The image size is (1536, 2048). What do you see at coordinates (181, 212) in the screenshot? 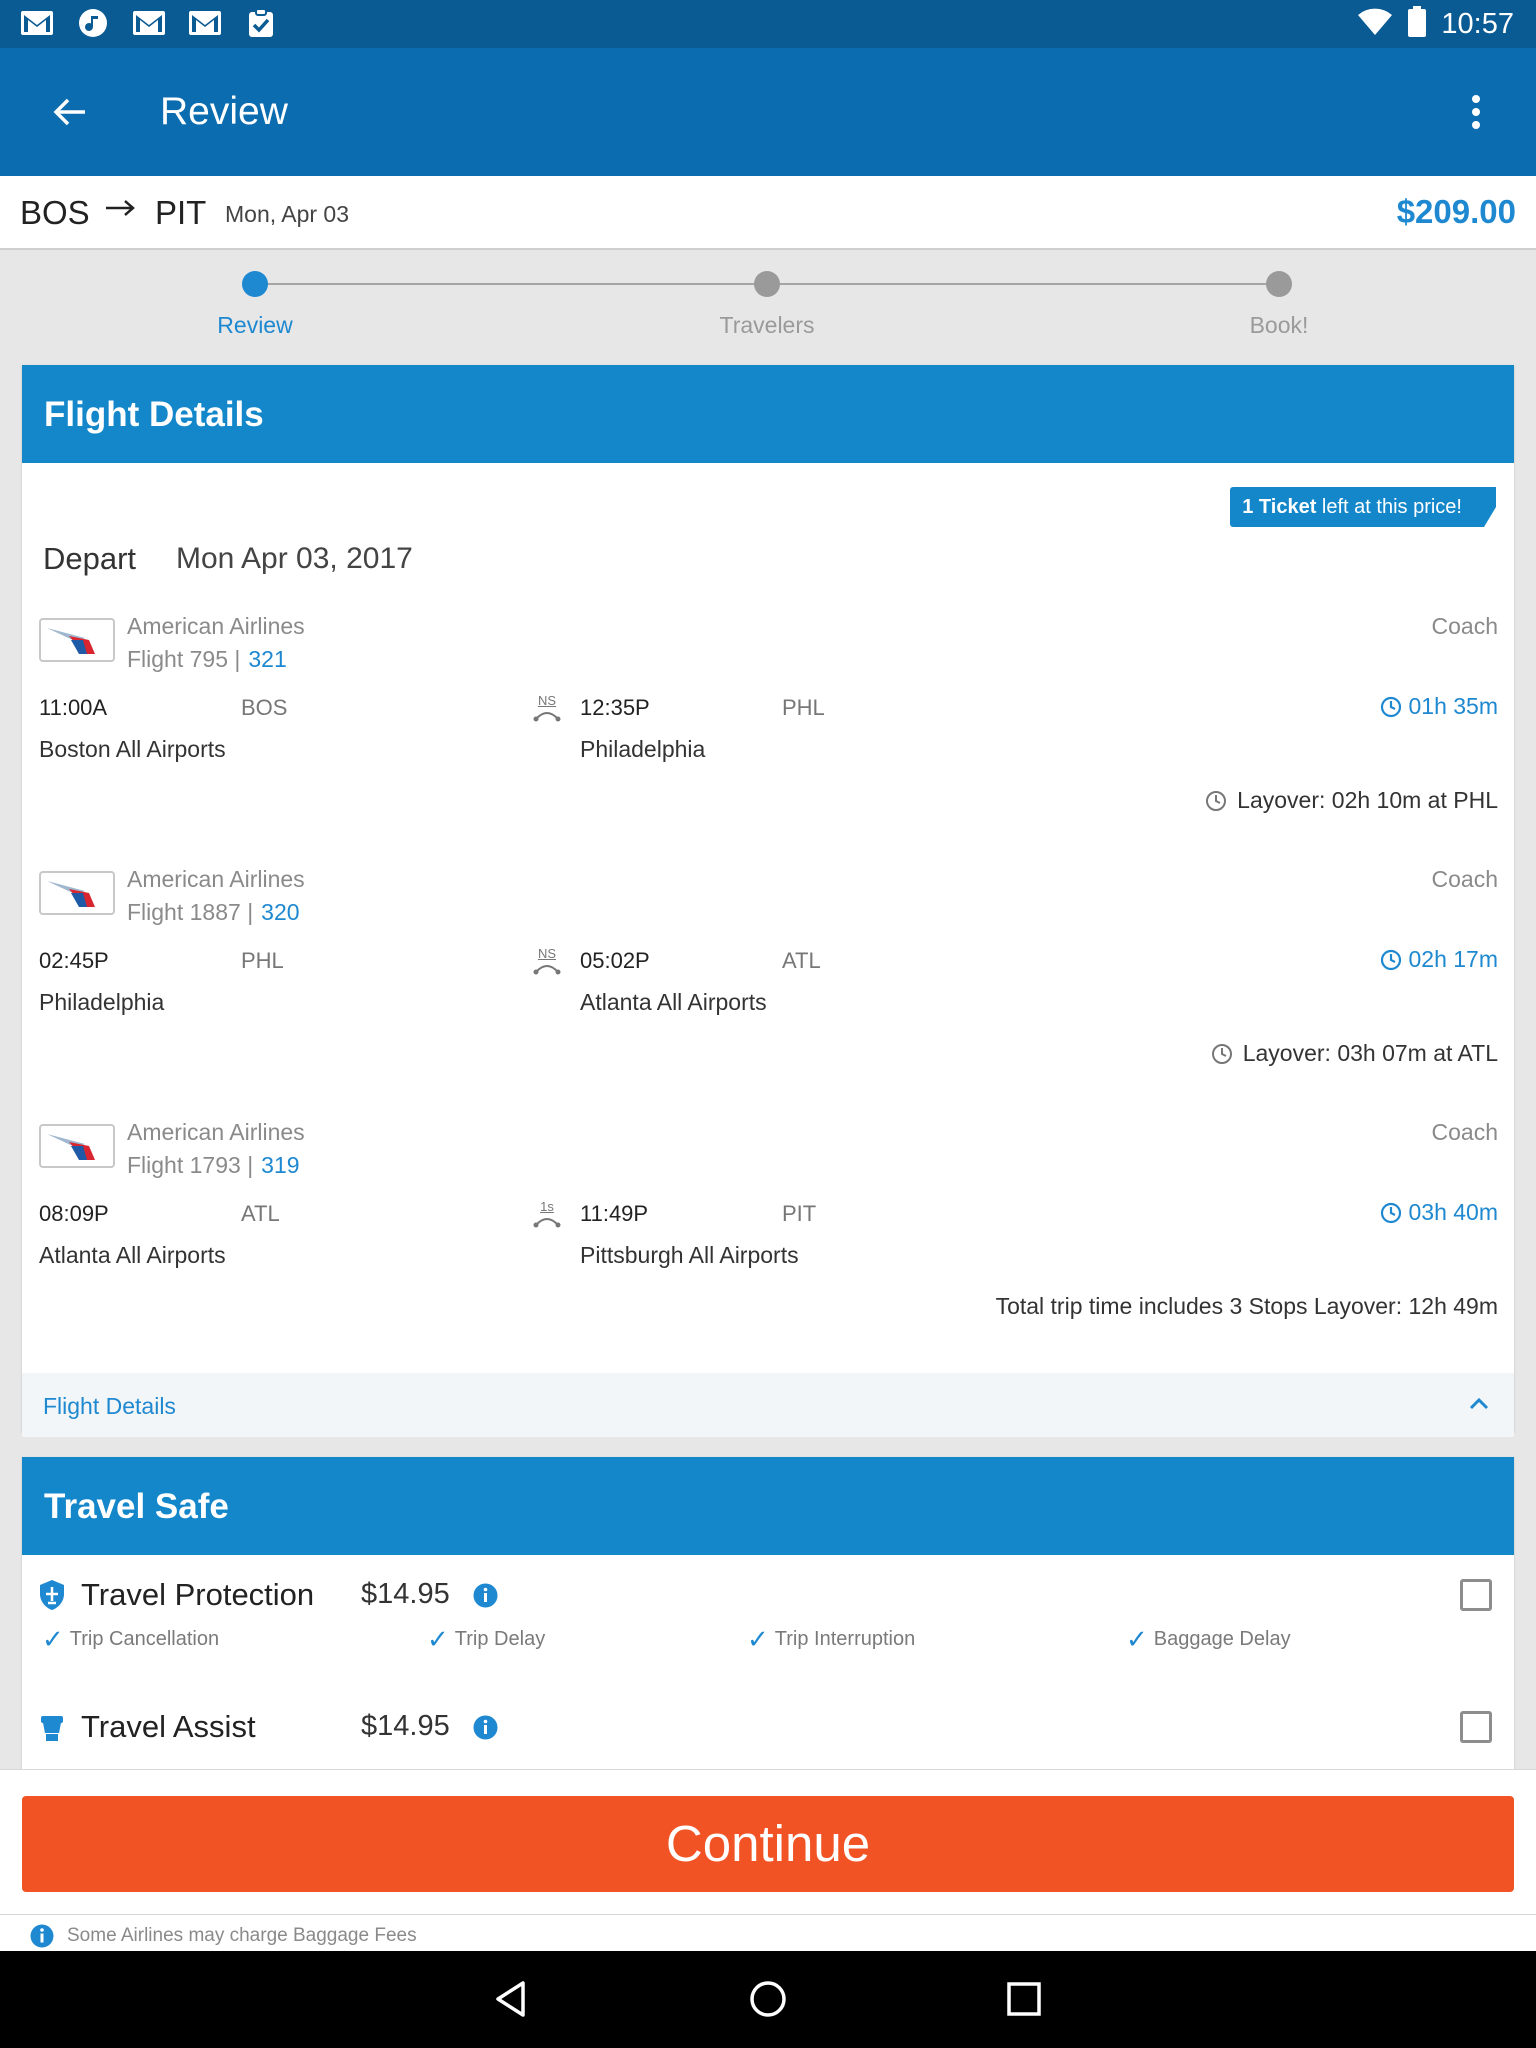
I see `destination-code: PIT` at bounding box center [181, 212].